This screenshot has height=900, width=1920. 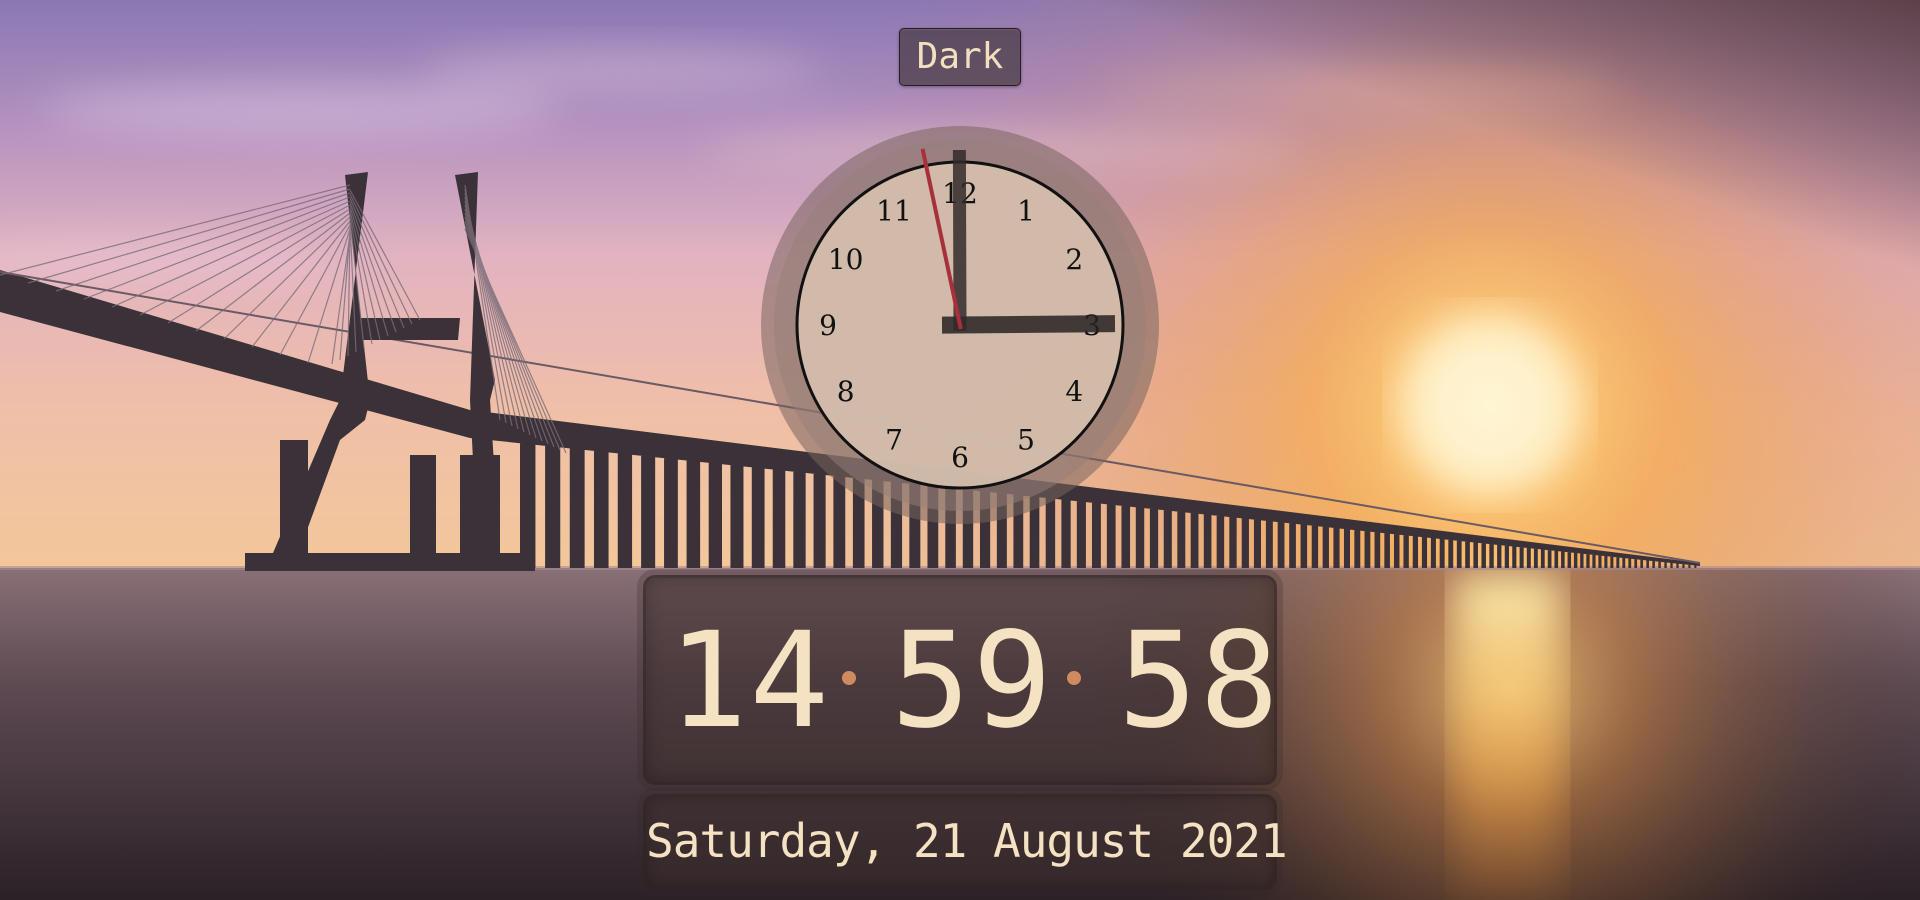 I want to click on analog-clock: 121234567891011, so click(x=960, y=325).